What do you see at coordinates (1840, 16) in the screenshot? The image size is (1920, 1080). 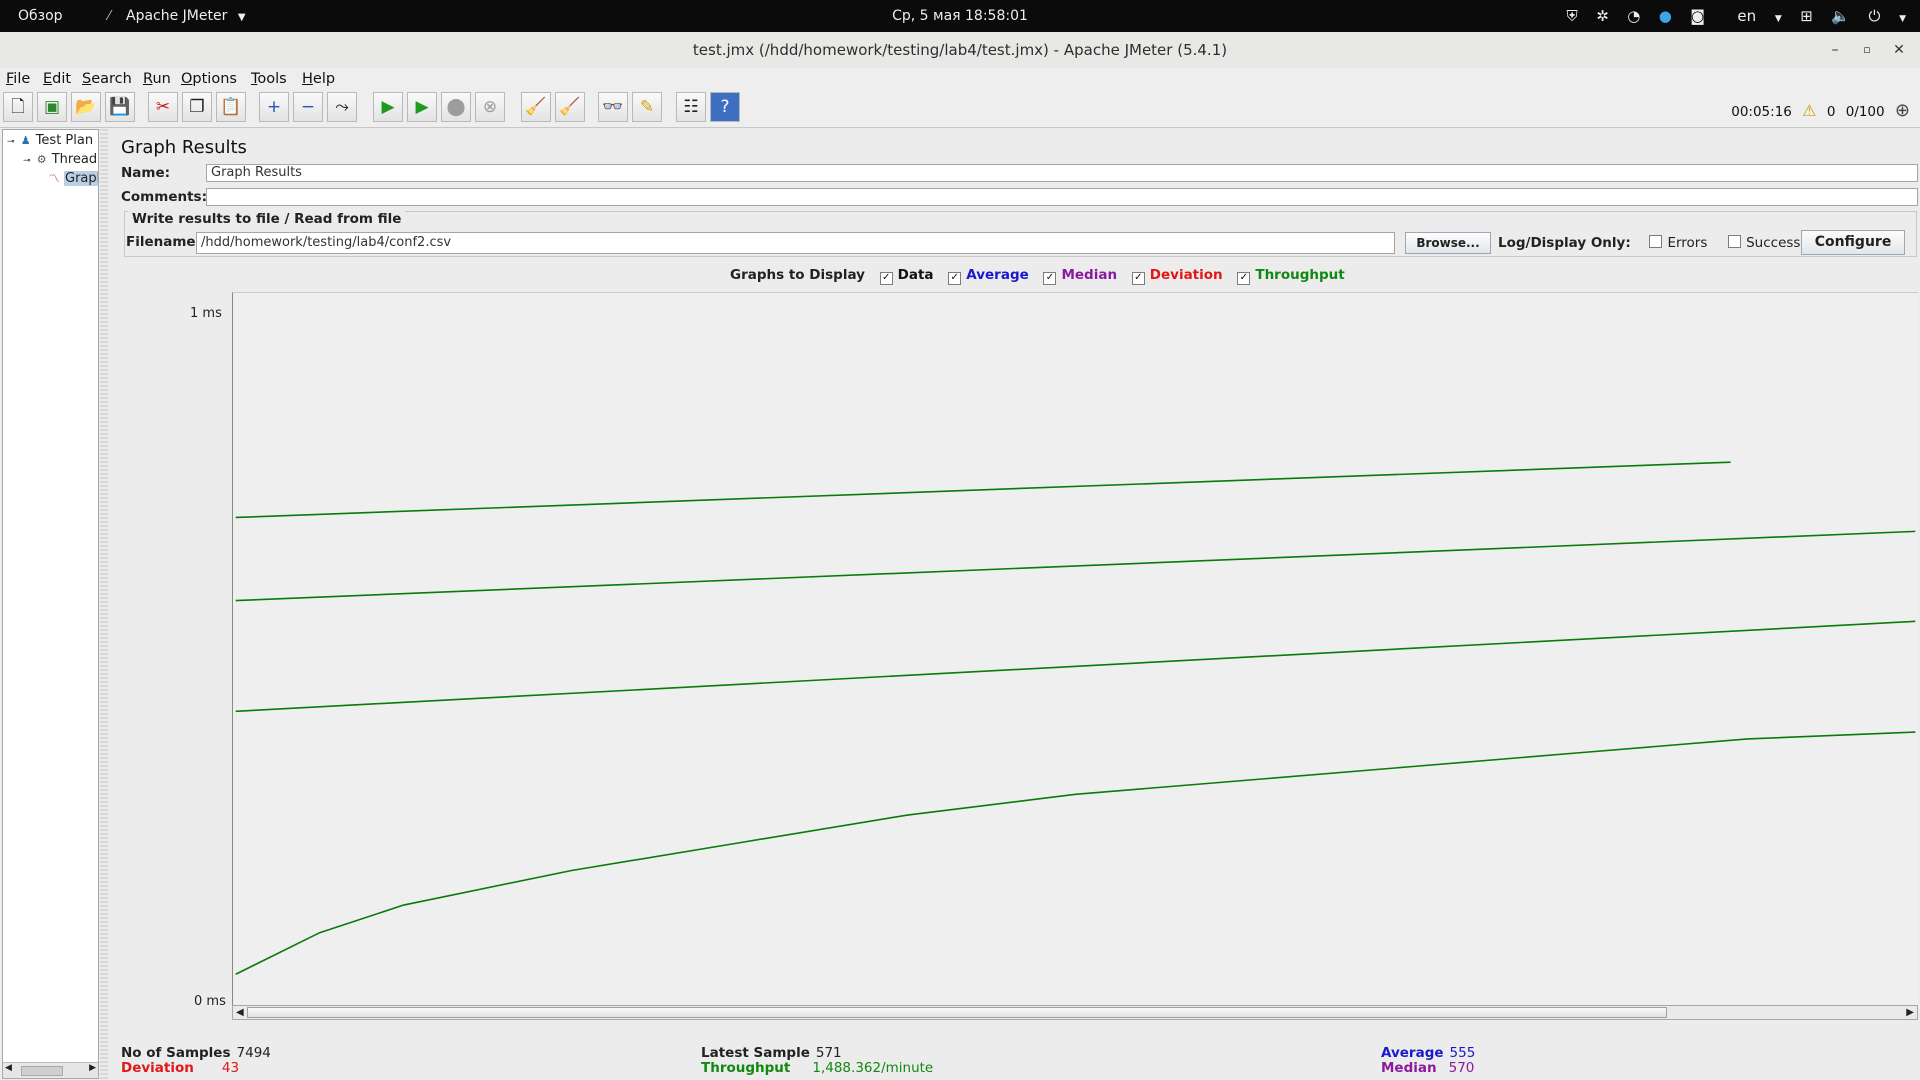 I see `volume-icon: 🔈` at bounding box center [1840, 16].